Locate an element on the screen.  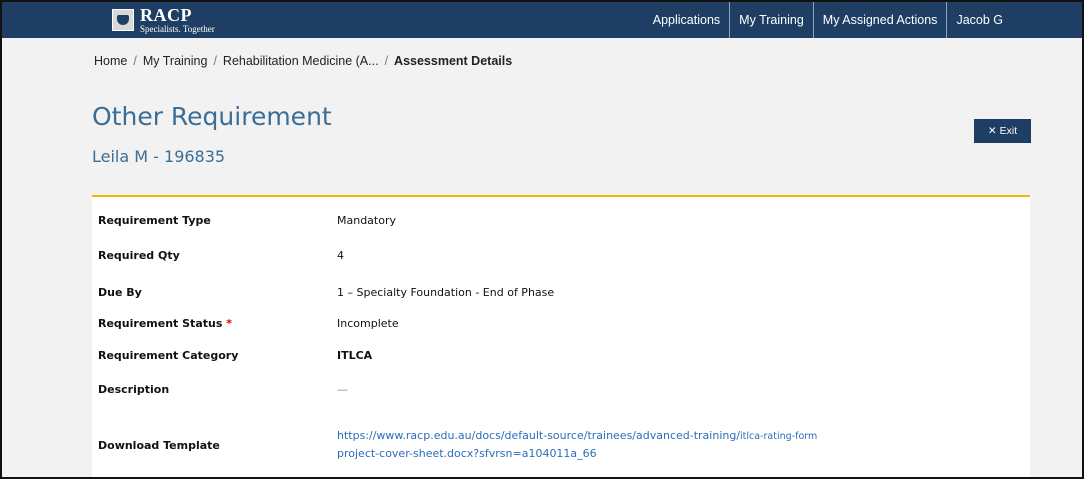
page-title: Other Requirement is located at coordinates (212, 116).